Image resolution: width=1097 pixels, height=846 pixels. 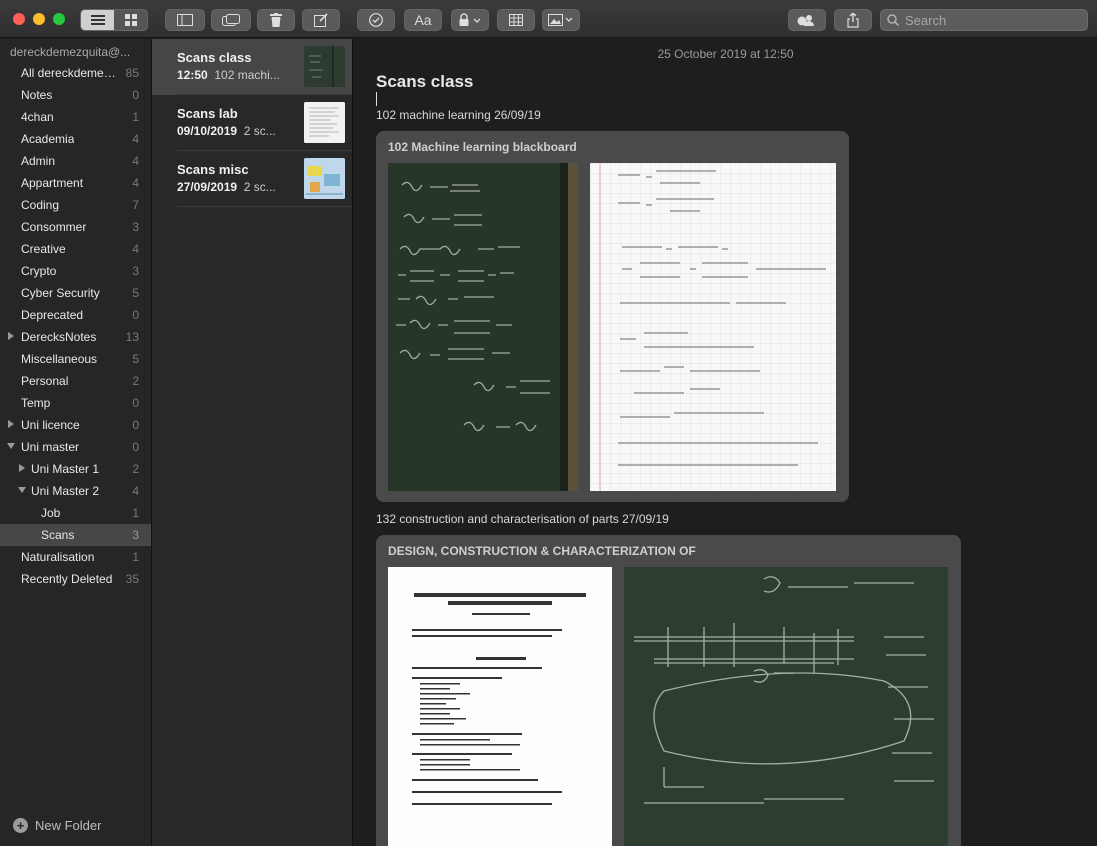 I want to click on share-button, so click(x=853, y=20).